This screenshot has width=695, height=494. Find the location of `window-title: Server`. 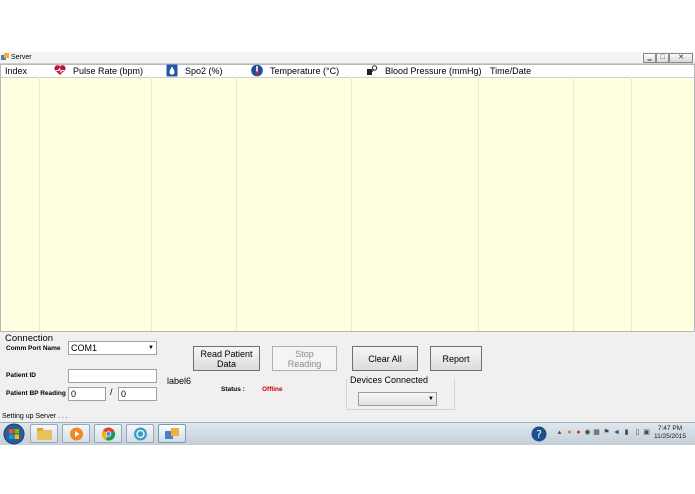

window-title: Server is located at coordinates (21, 57).